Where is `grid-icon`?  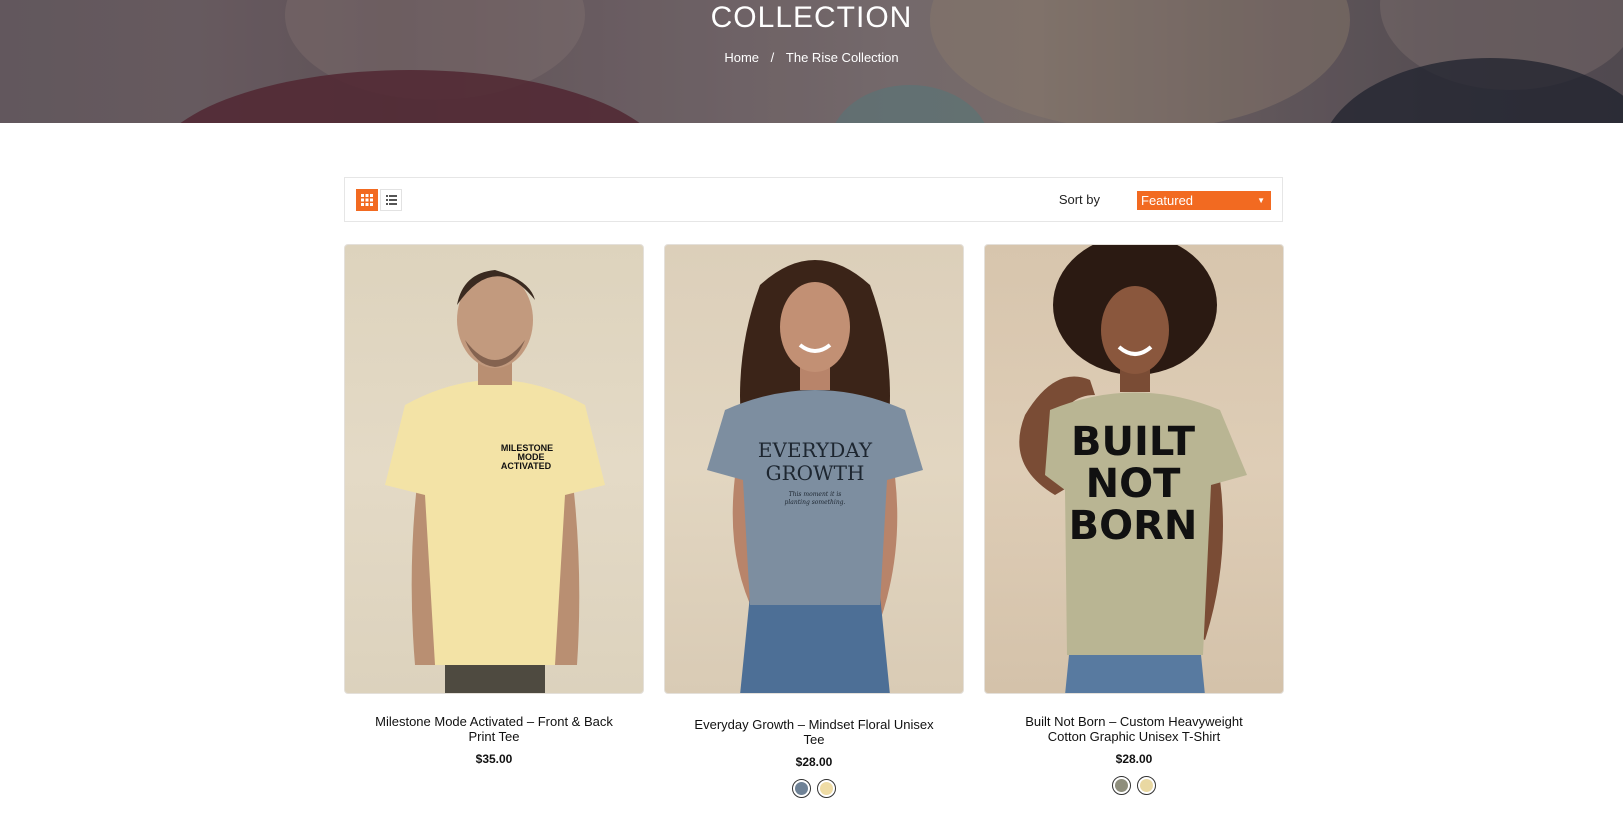
grid-icon is located at coordinates (367, 200).